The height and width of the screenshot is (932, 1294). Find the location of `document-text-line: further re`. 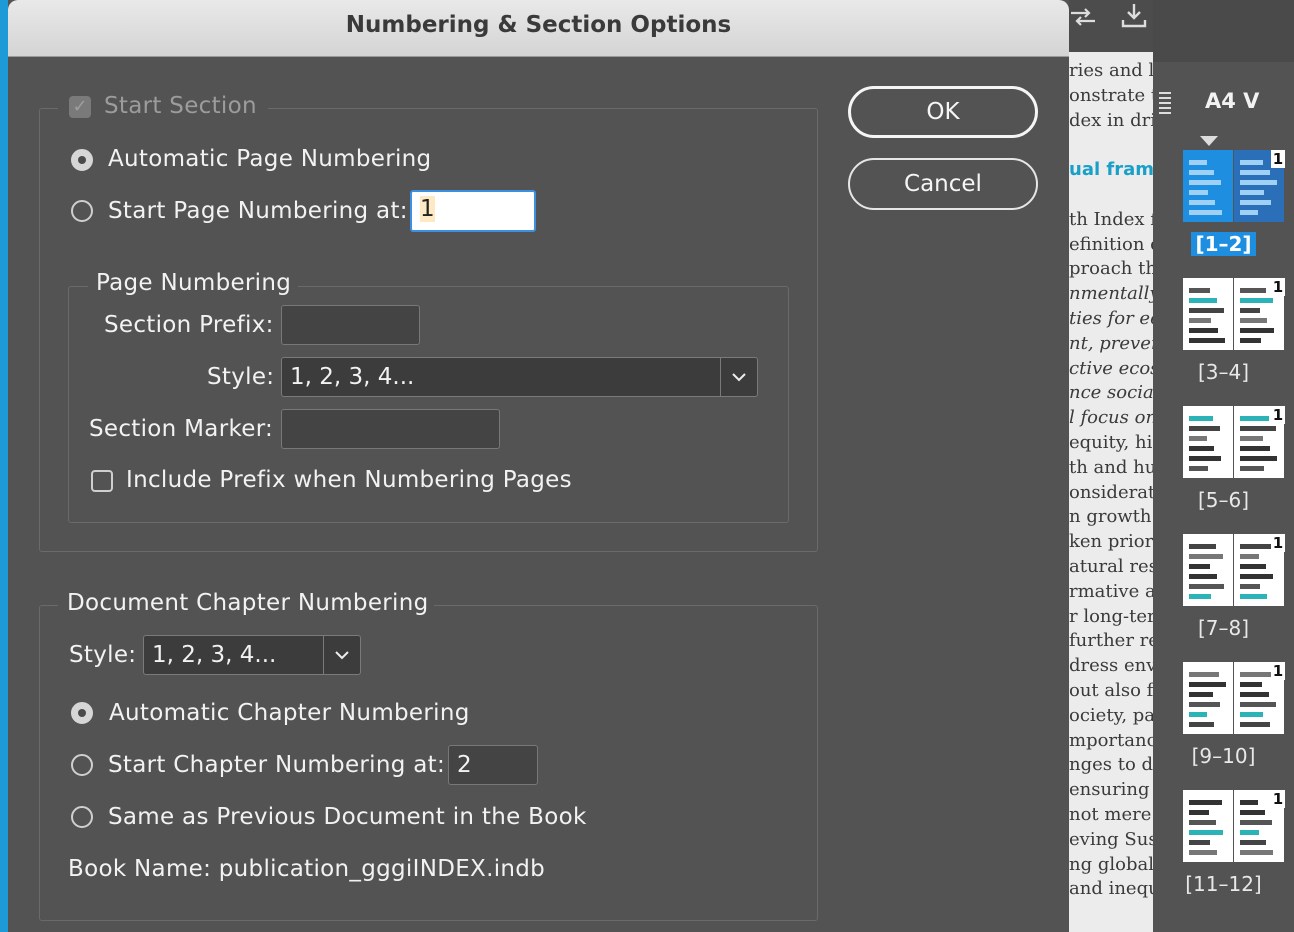

document-text-line: further re is located at coordinates (1111, 641).